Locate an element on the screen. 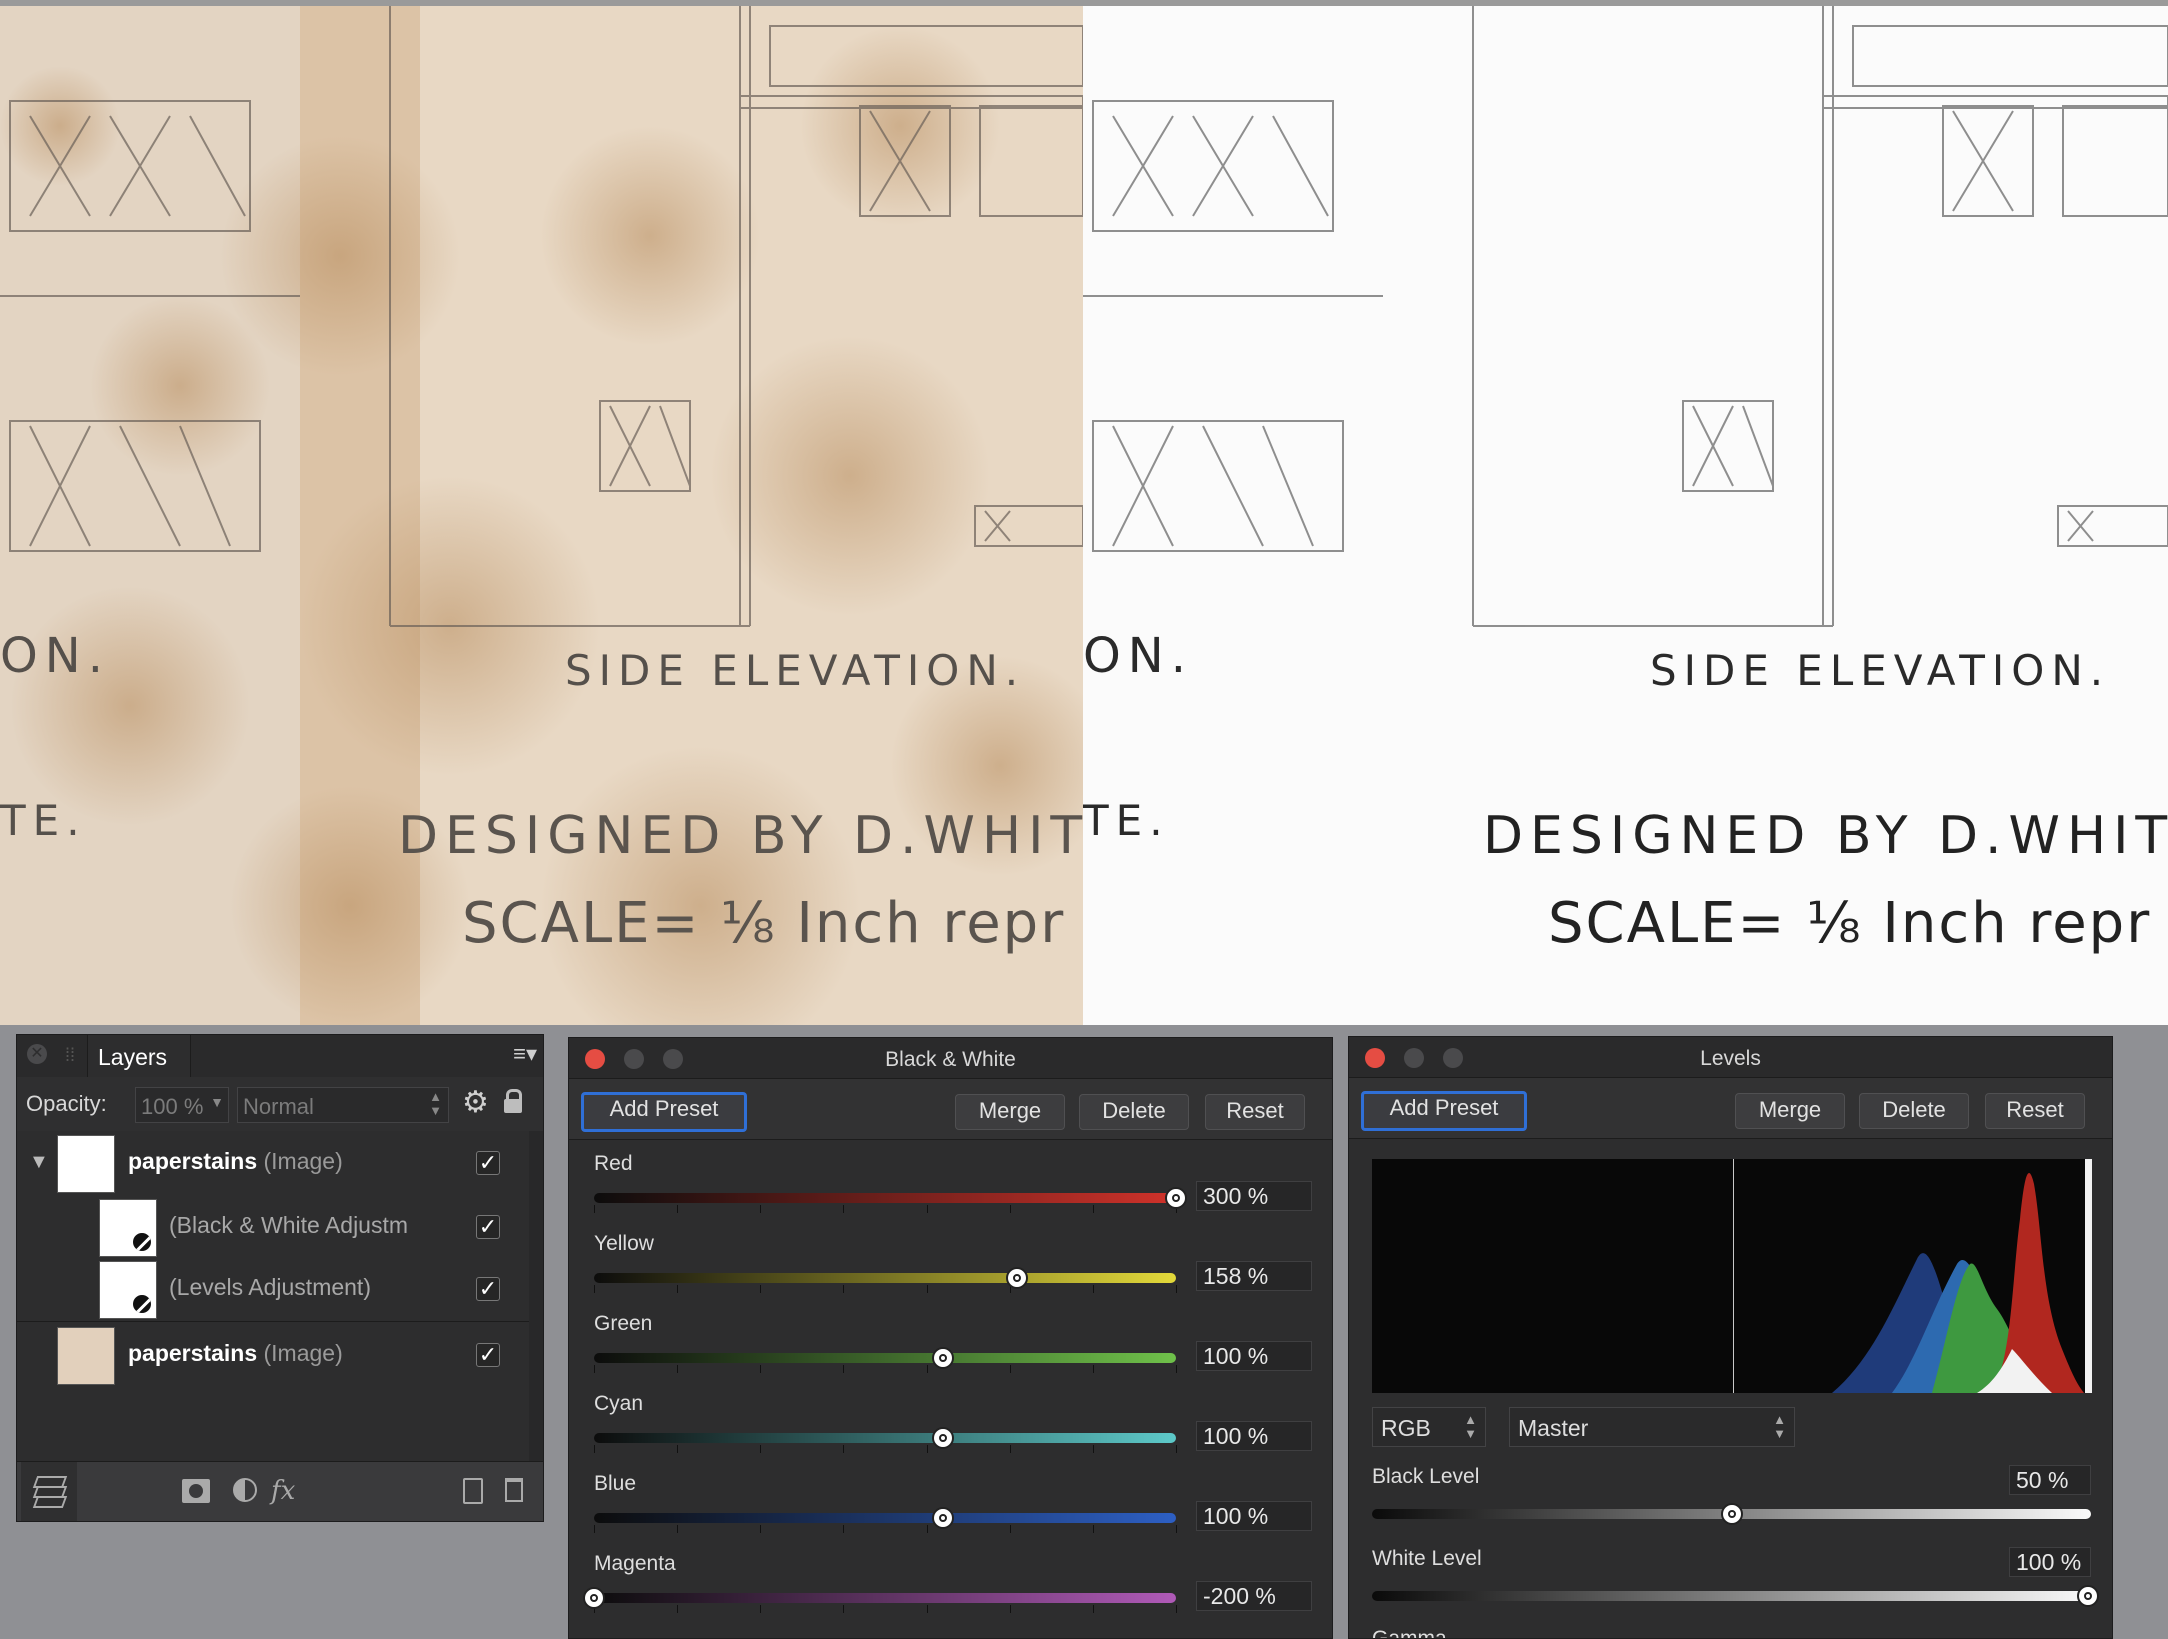 The height and width of the screenshot is (1639, 2168). layers-options-bar: Opacity: 100 % ▼ Normal ▲ ▼ ⚙ is located at coordinates (280, 1104).